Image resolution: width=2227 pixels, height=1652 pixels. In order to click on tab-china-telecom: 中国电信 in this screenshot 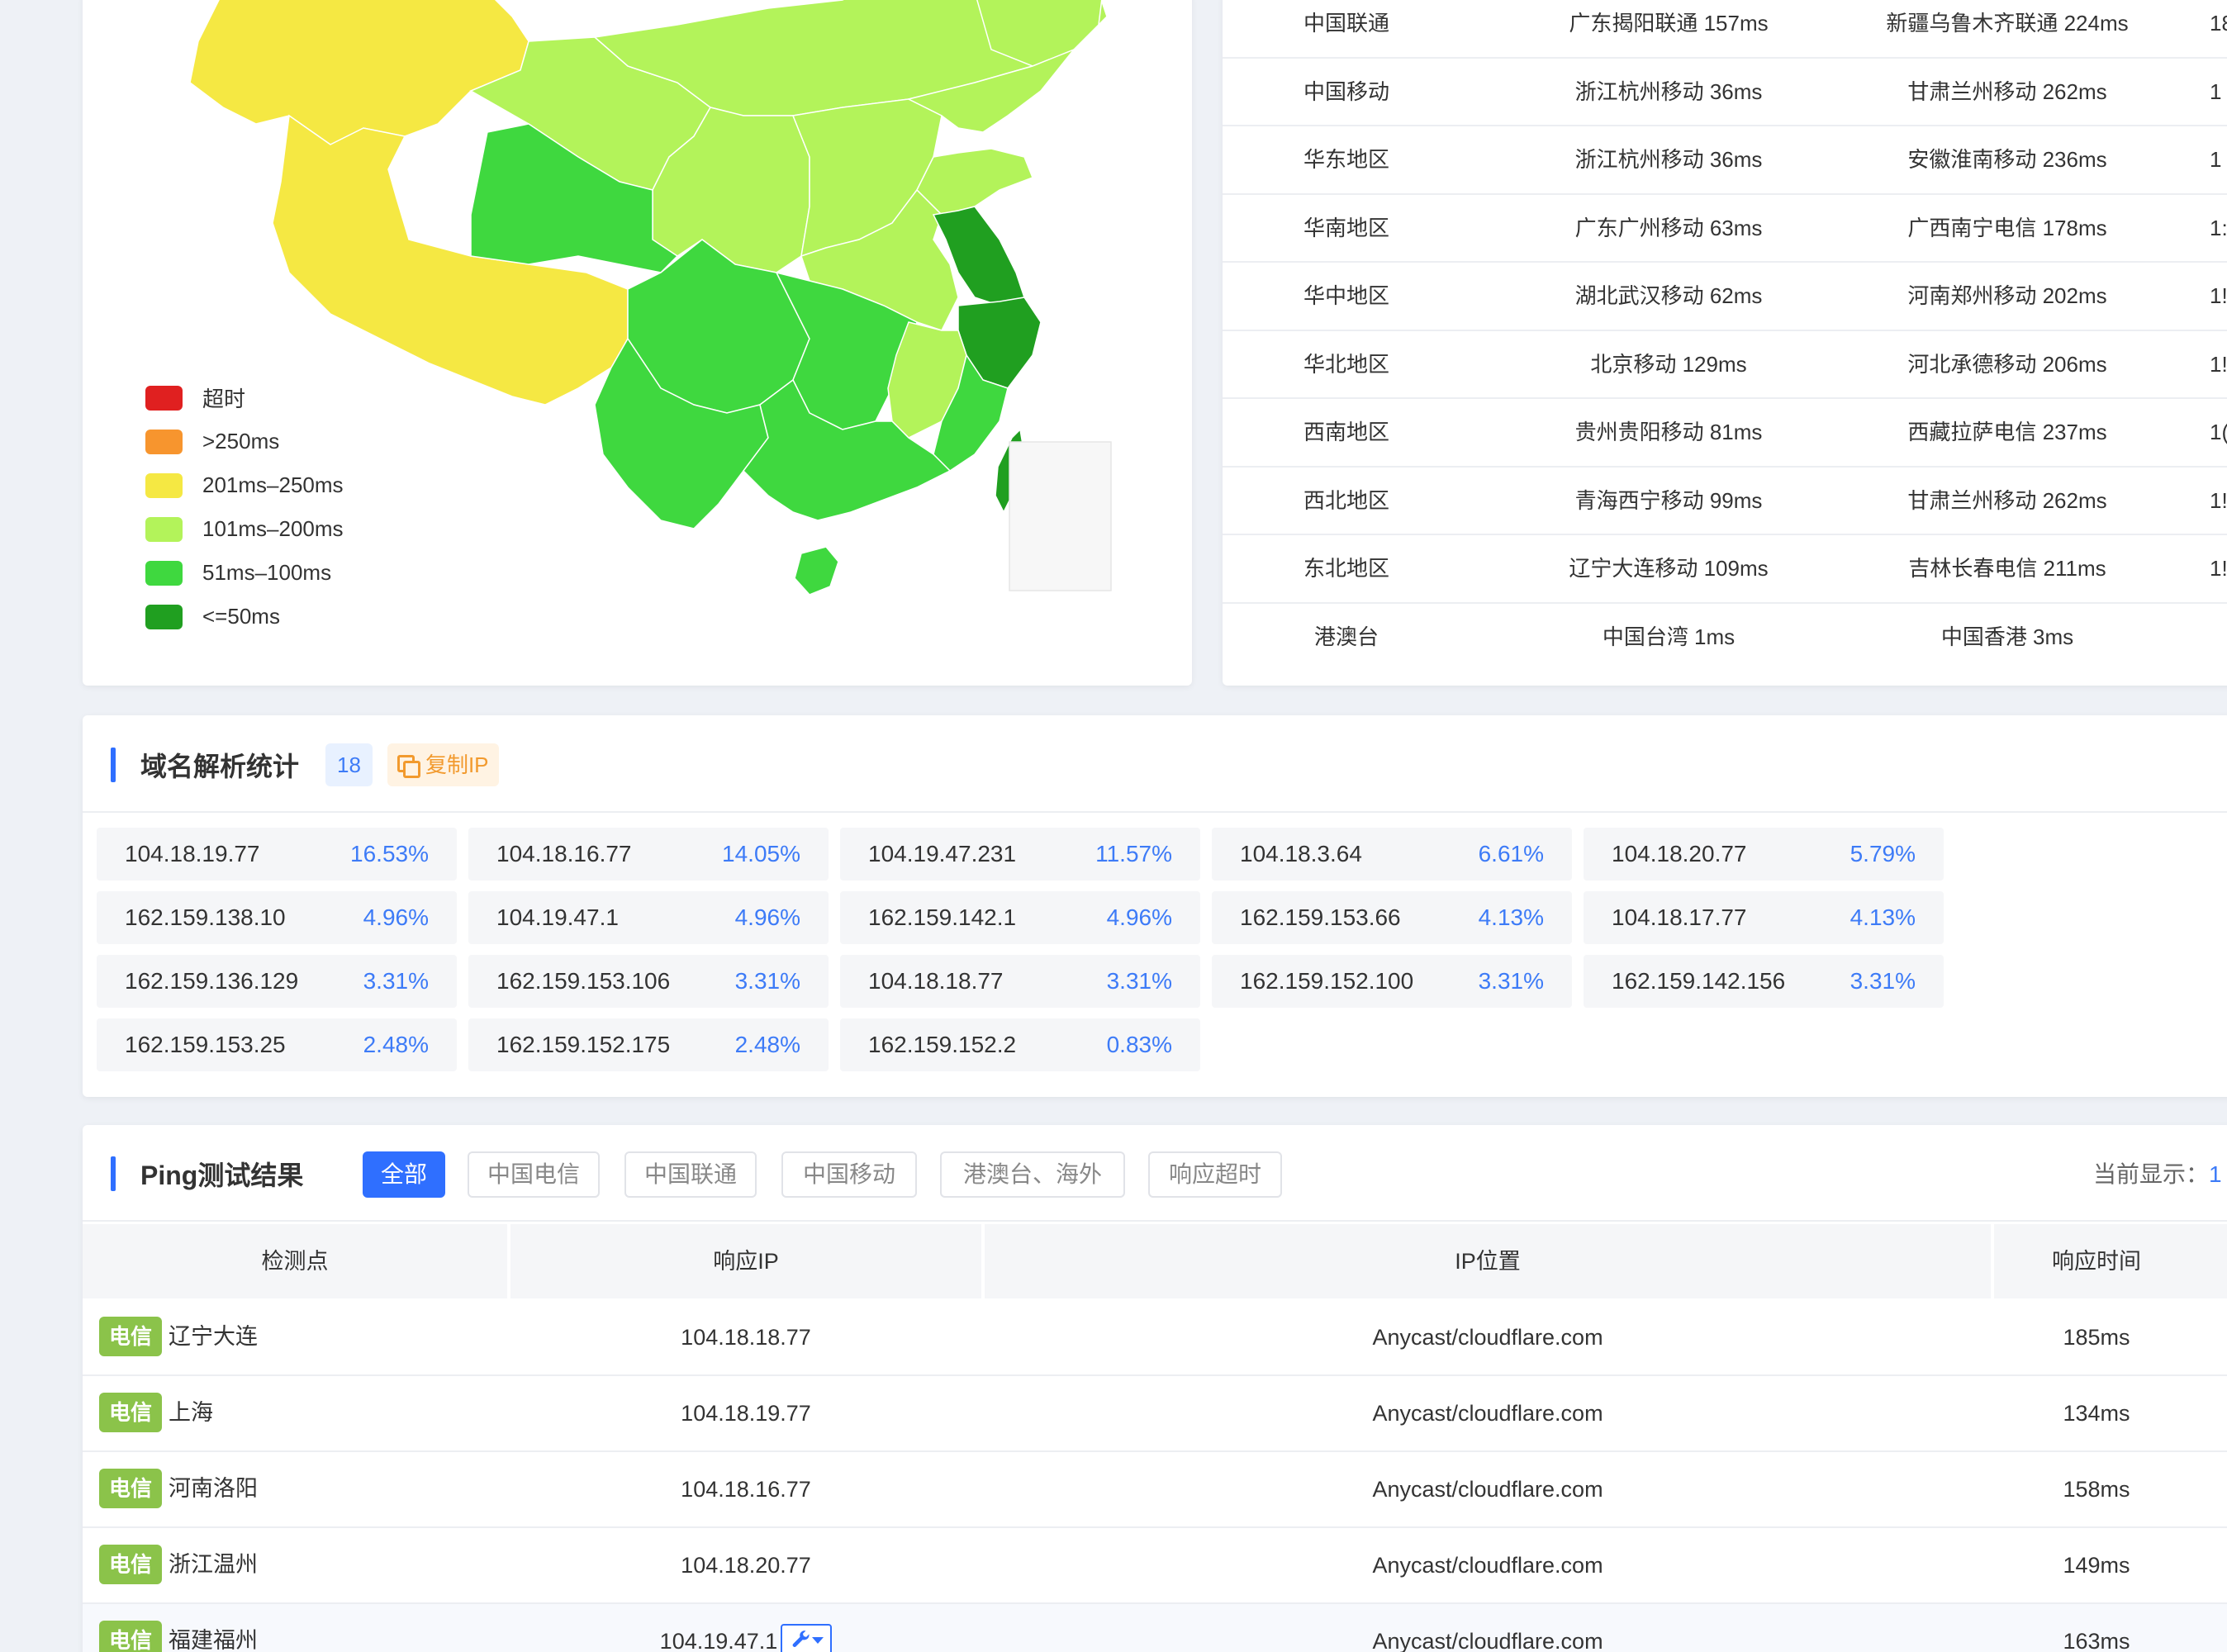, I will do `click(534, 1174)`.